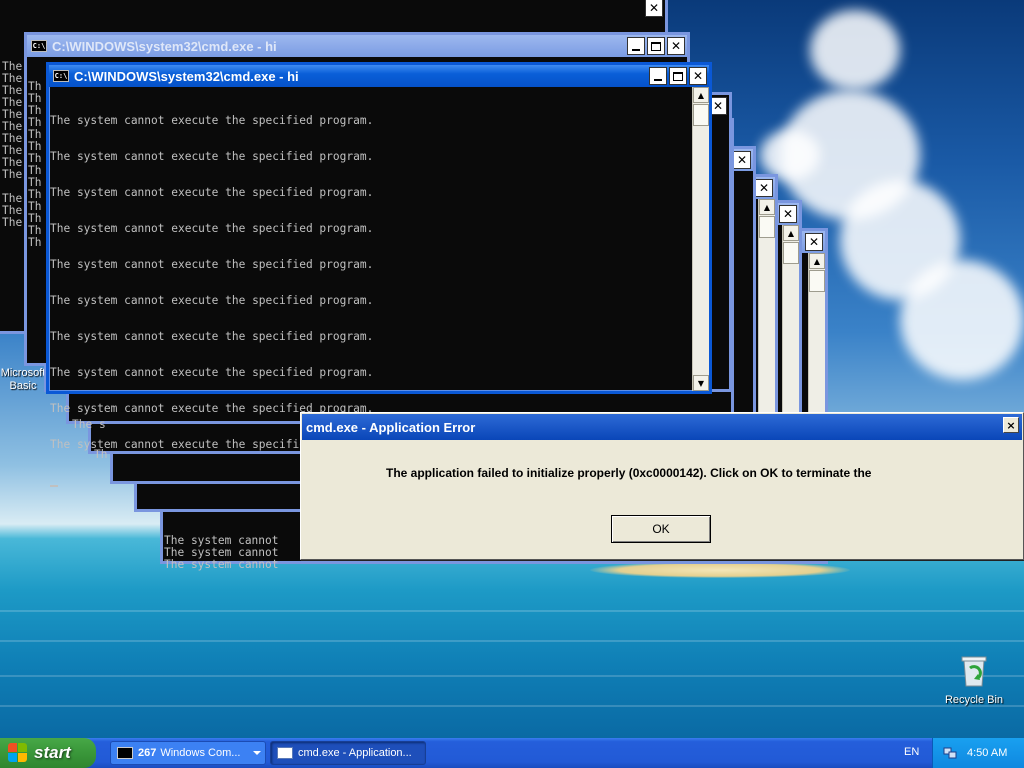 Image resolution: width=1024 pixels, height=768 pixels. I want to click on network-icon, so click(950, 753).